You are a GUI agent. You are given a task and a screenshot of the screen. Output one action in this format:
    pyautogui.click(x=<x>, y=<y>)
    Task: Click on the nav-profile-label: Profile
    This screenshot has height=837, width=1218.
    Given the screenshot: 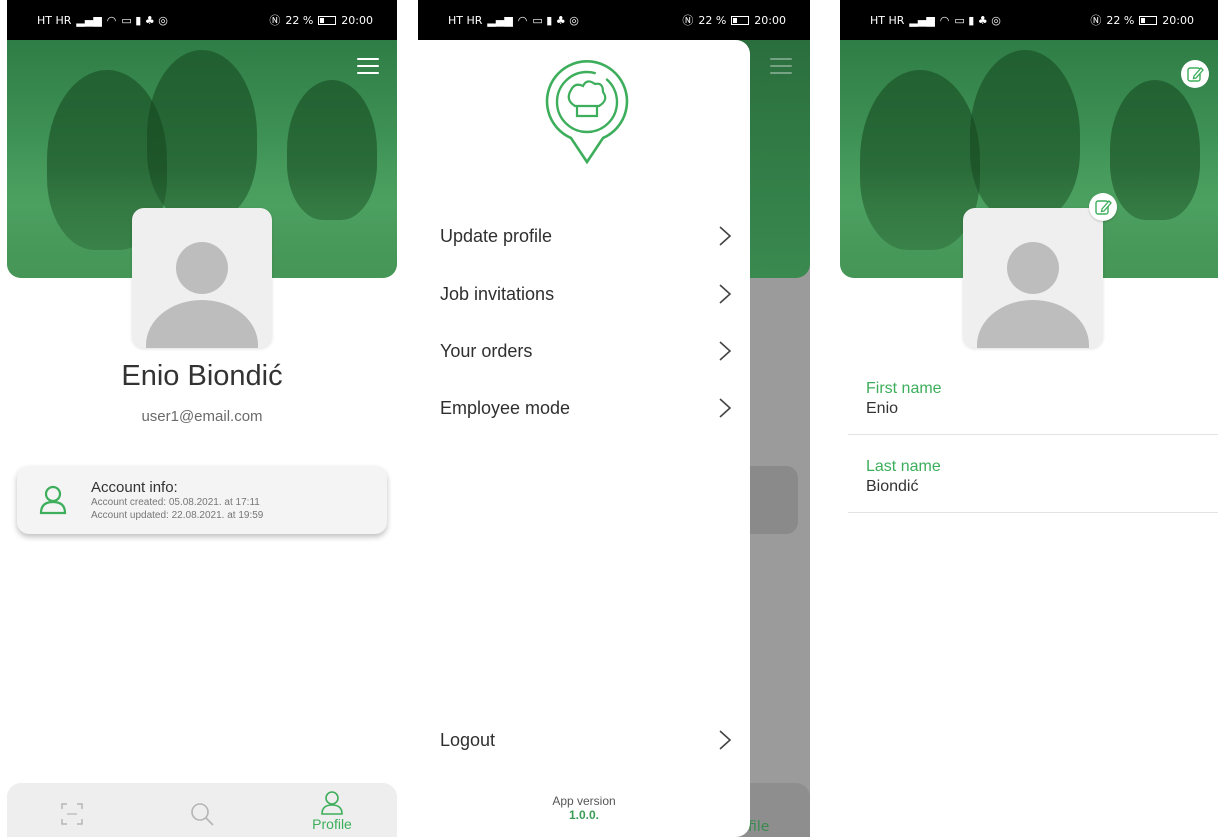 What is the action you would take?
    pyautogui.click(x=332, y=824)
    